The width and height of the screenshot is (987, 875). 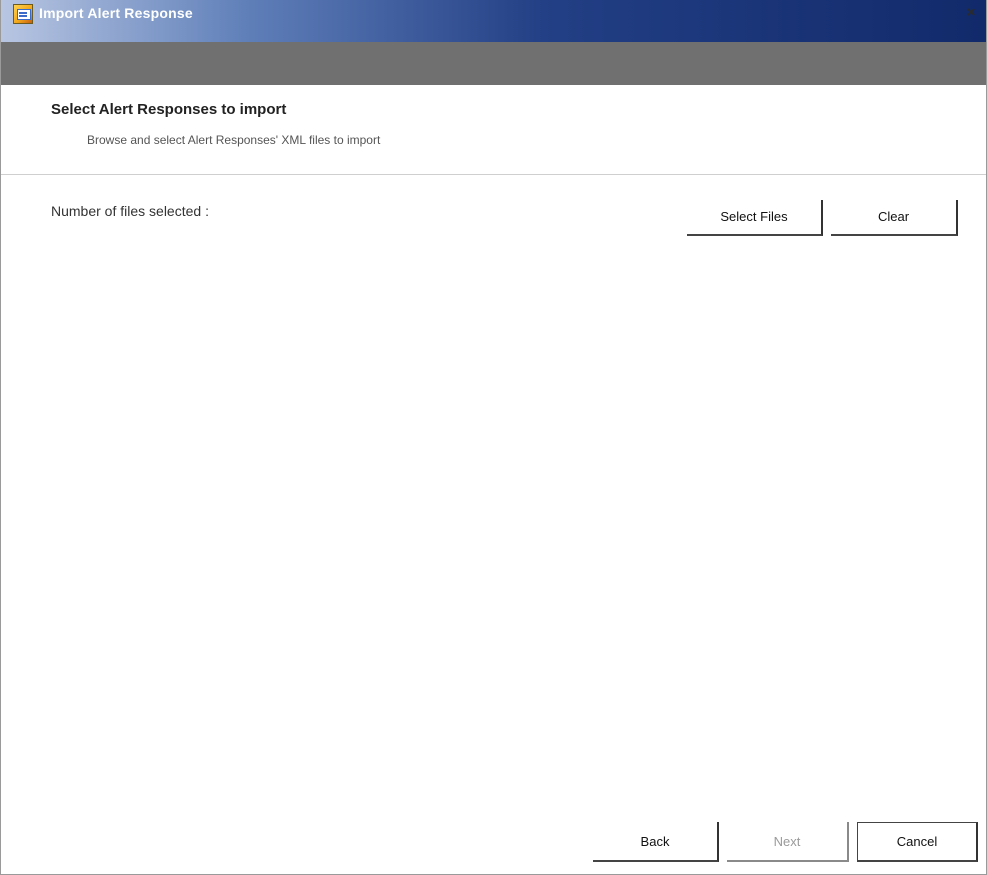 I want to click on close-icon: ×, so click(x=971, y=14).